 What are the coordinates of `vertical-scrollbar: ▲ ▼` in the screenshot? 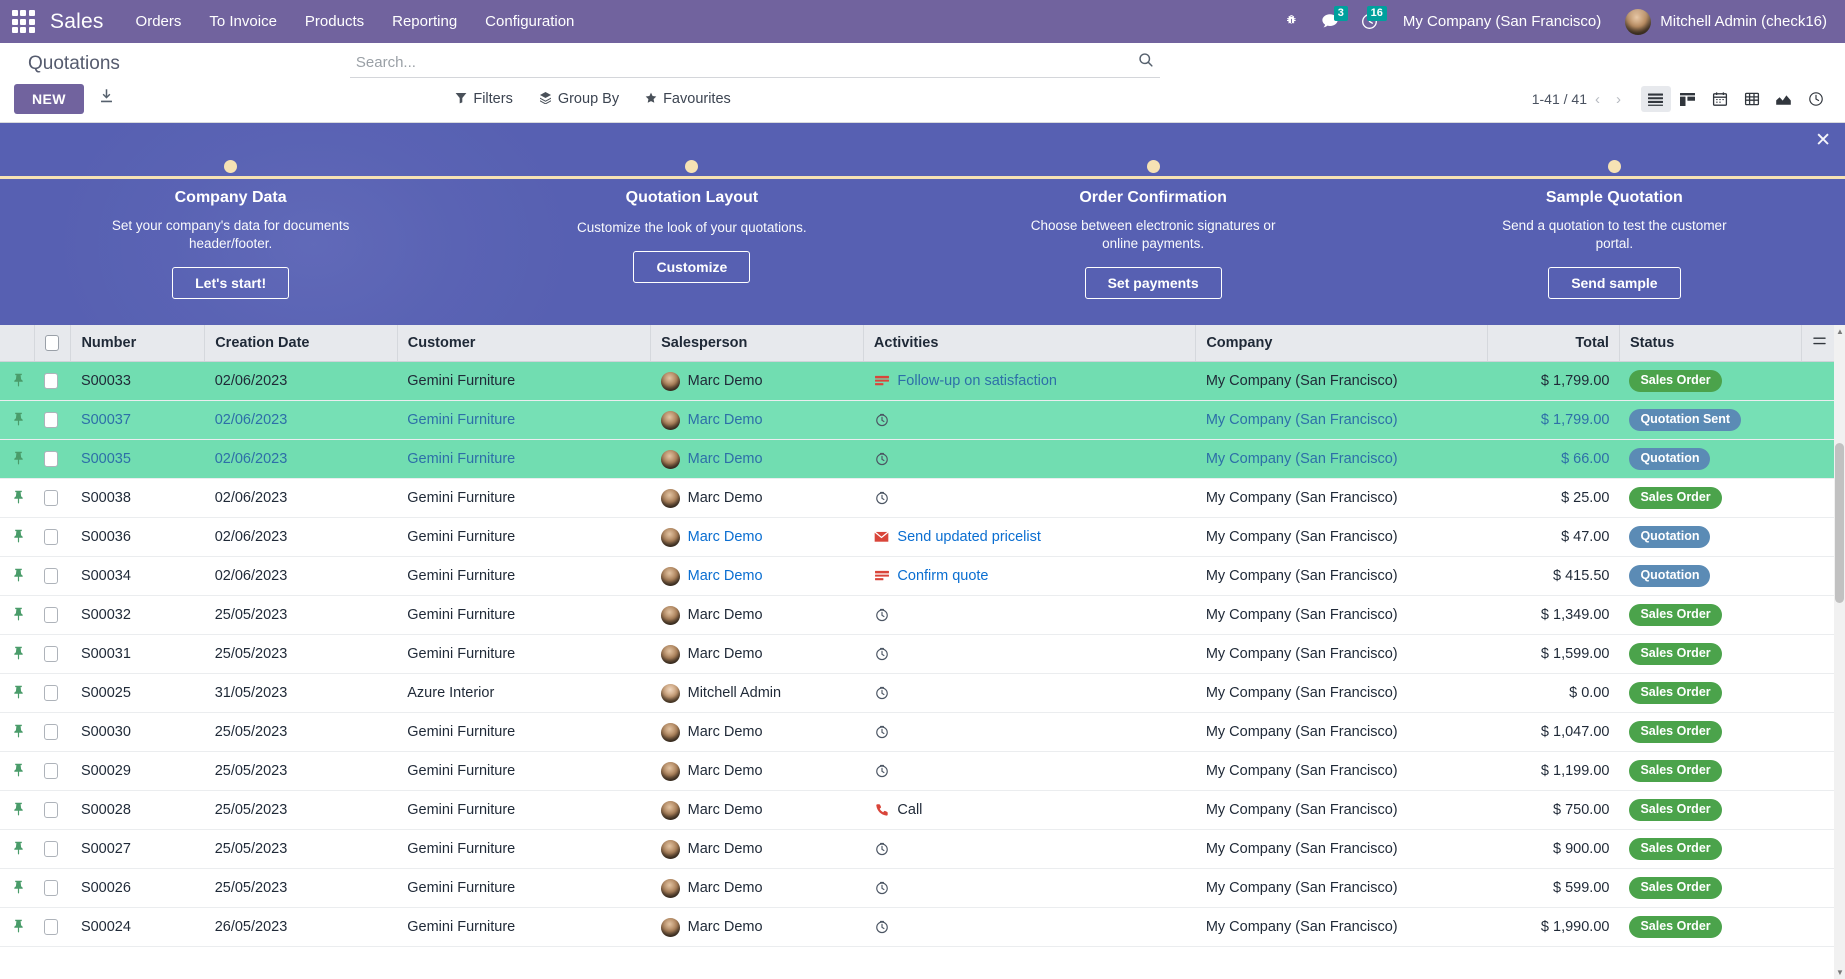 It's located at (1839, 652).